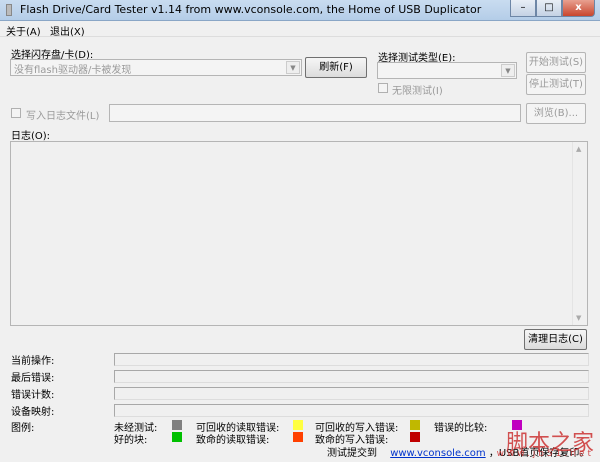  Describe the element at coordinates (352, 453) in the screenshot. I see `footer-prefix: 测试提交到` at that location.